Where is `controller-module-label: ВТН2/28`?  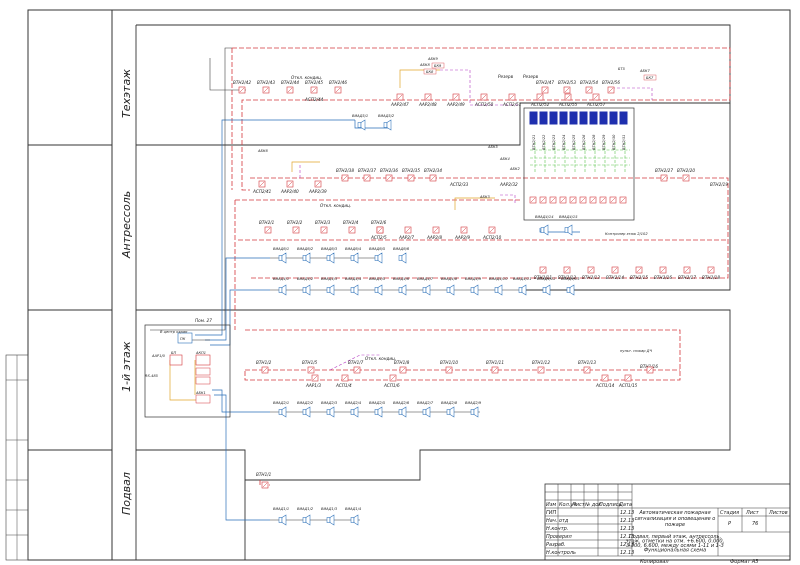 controller-module-label: ВТН2/28 is located at coordinates (594, 142).